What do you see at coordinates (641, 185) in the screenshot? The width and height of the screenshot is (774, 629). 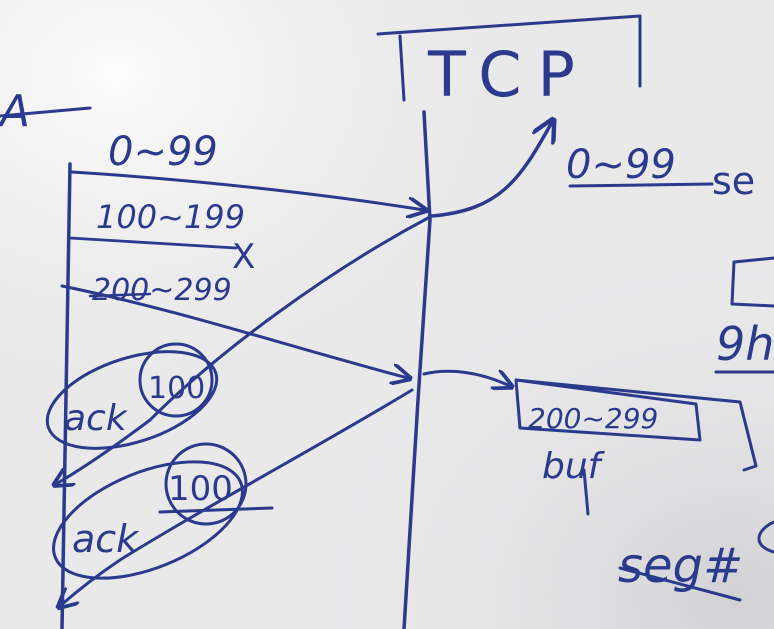 I see `delivered-underline` at bounding box center [641, 185].